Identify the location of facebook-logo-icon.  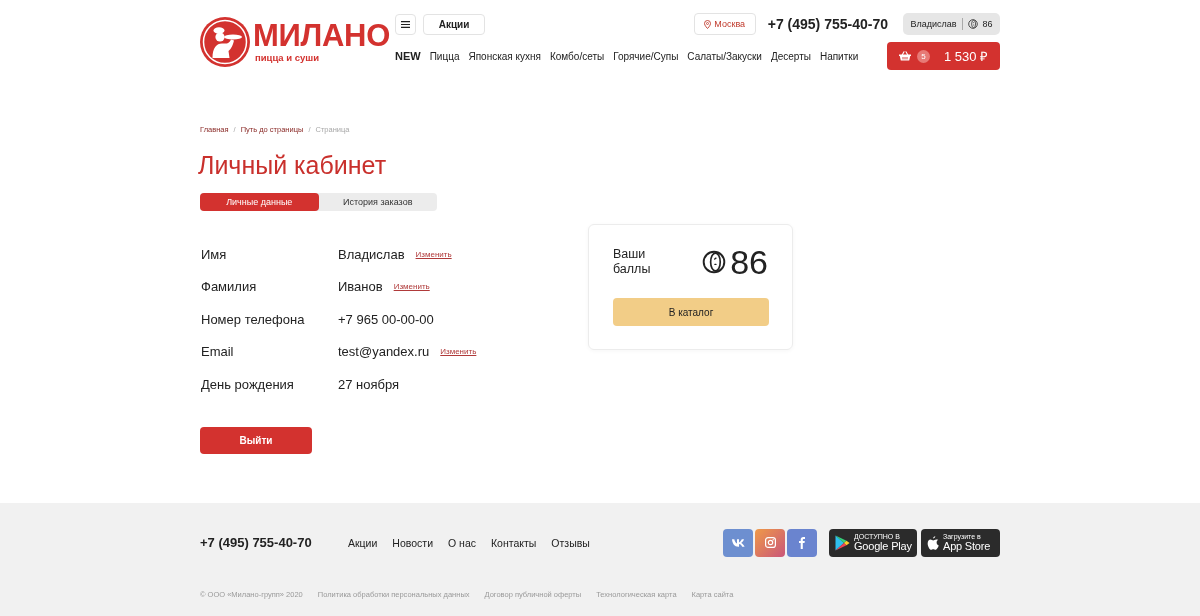
(802, 542).